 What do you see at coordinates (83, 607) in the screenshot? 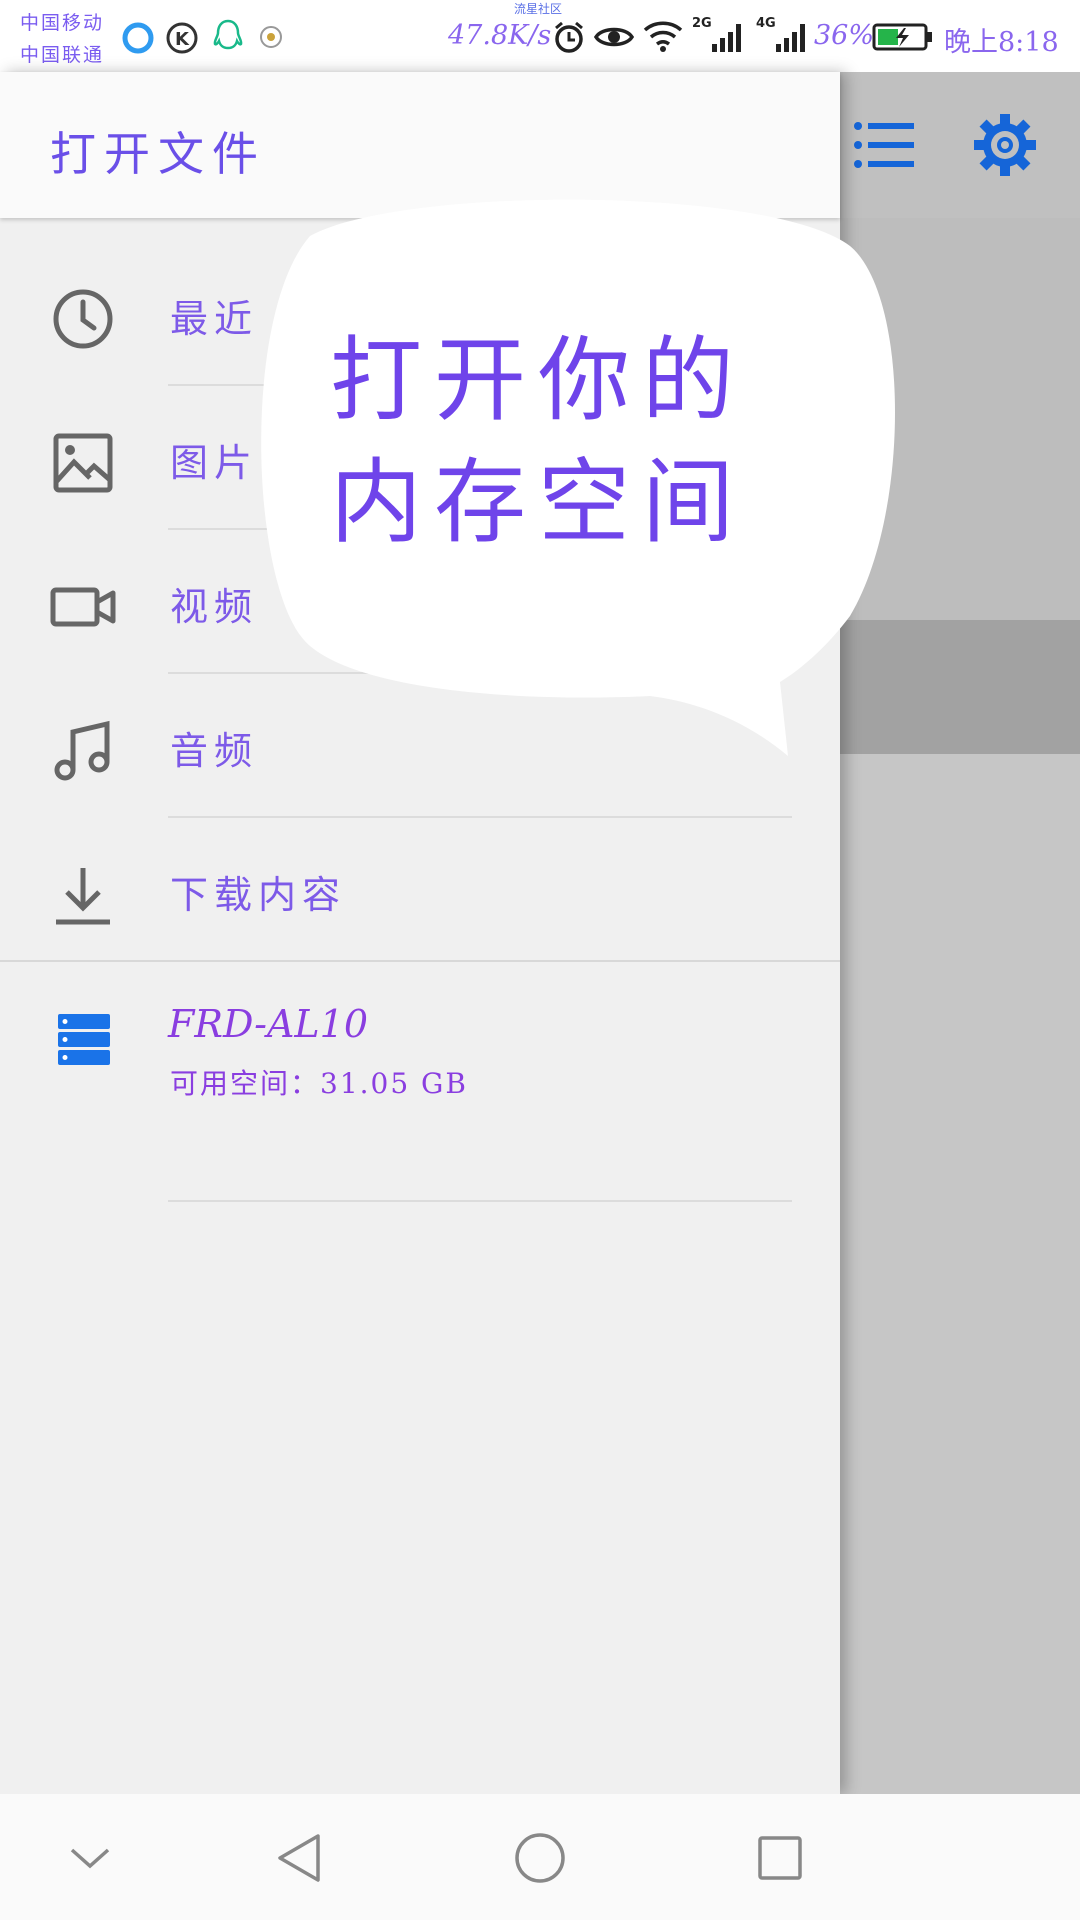
I see `video-icon` at bounding box center [83, 607].